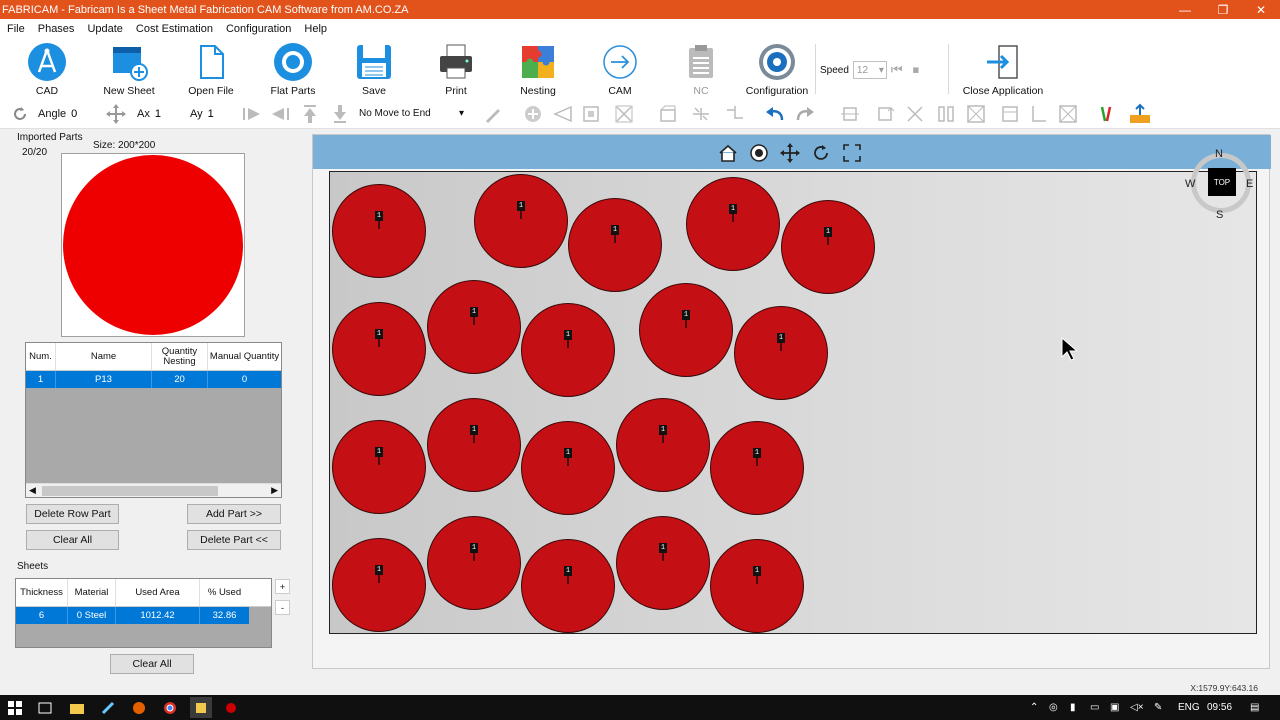  Describe the element at coordinates (374, 69) in the screenshot. I see `save-button: Save` at that location.